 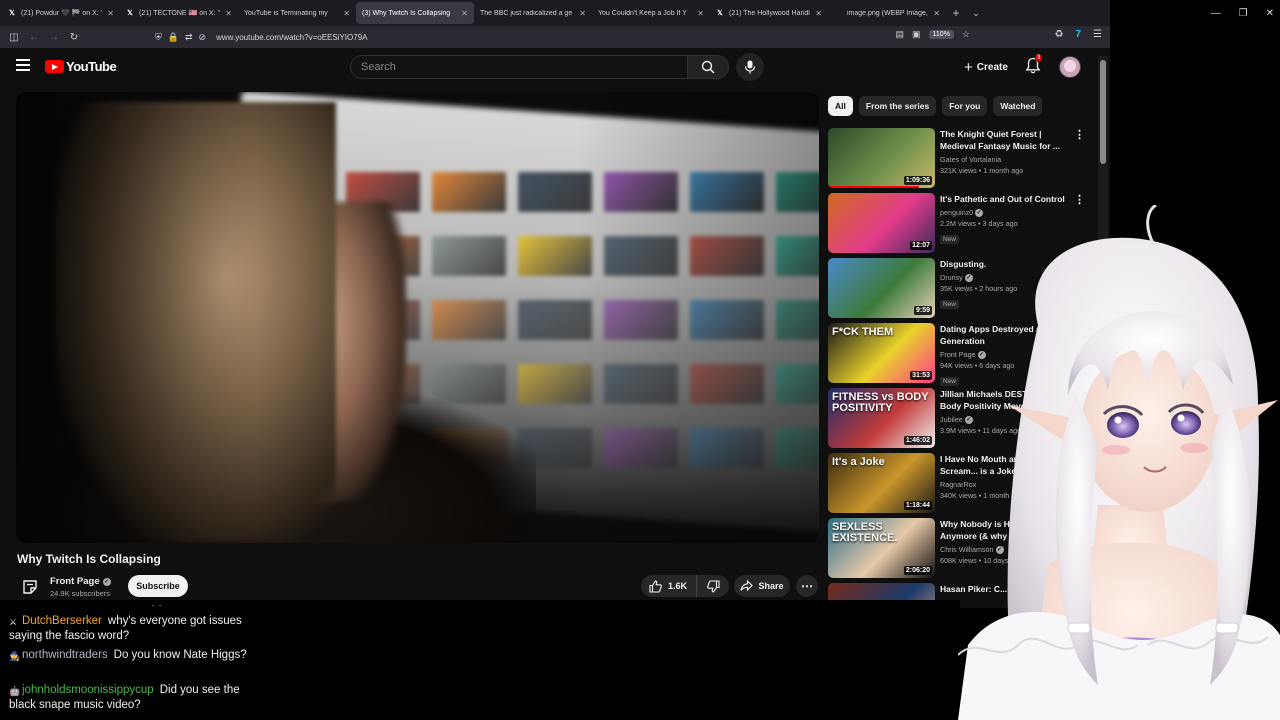 I want to click on recommendation-thumbnail: FITNESS vs BODY POSITIVITY 1:46:02, so click(x=881, y=418).